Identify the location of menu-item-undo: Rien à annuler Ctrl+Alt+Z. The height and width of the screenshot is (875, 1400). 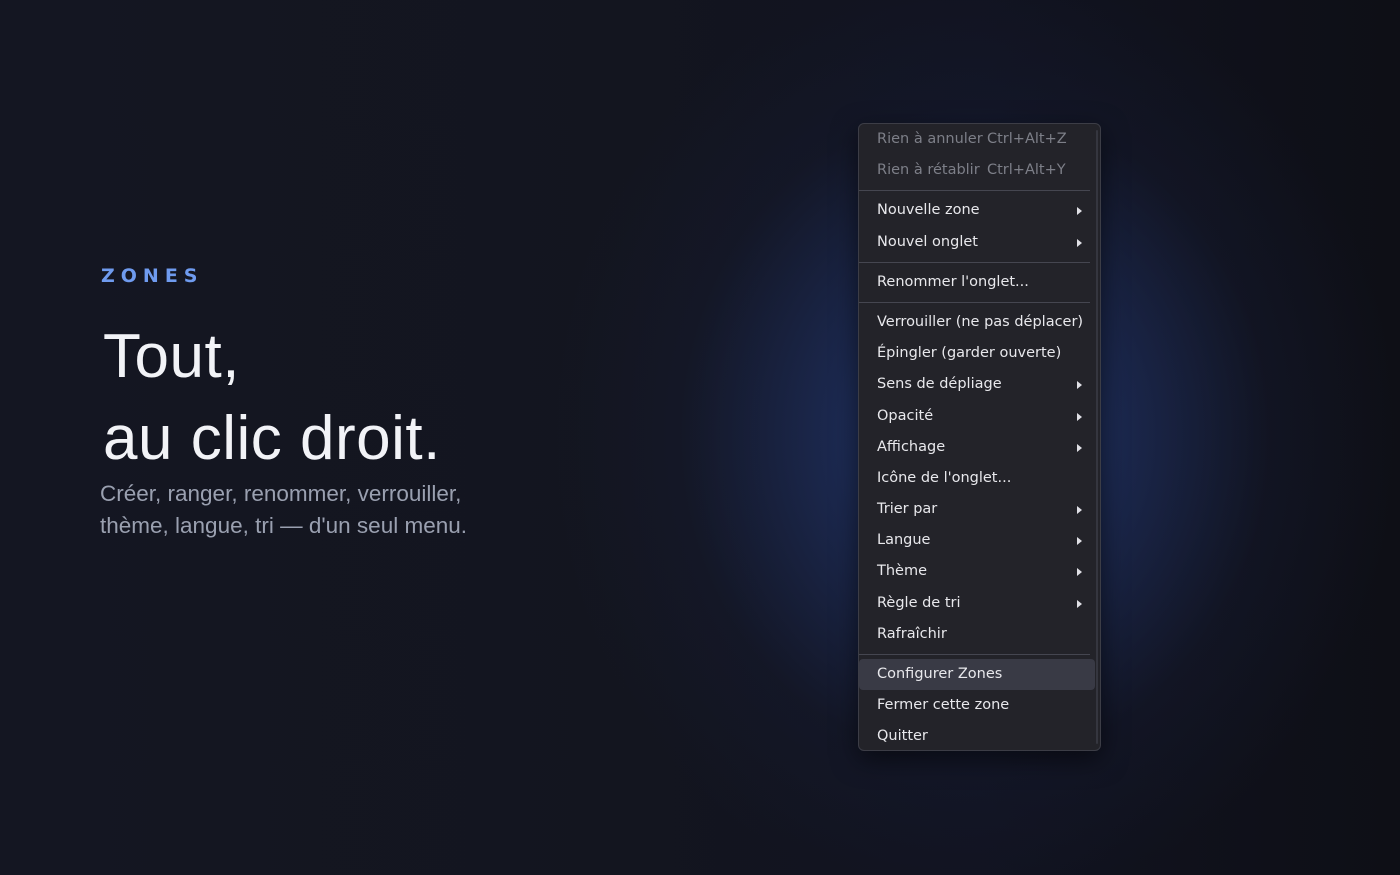
(977, 139).